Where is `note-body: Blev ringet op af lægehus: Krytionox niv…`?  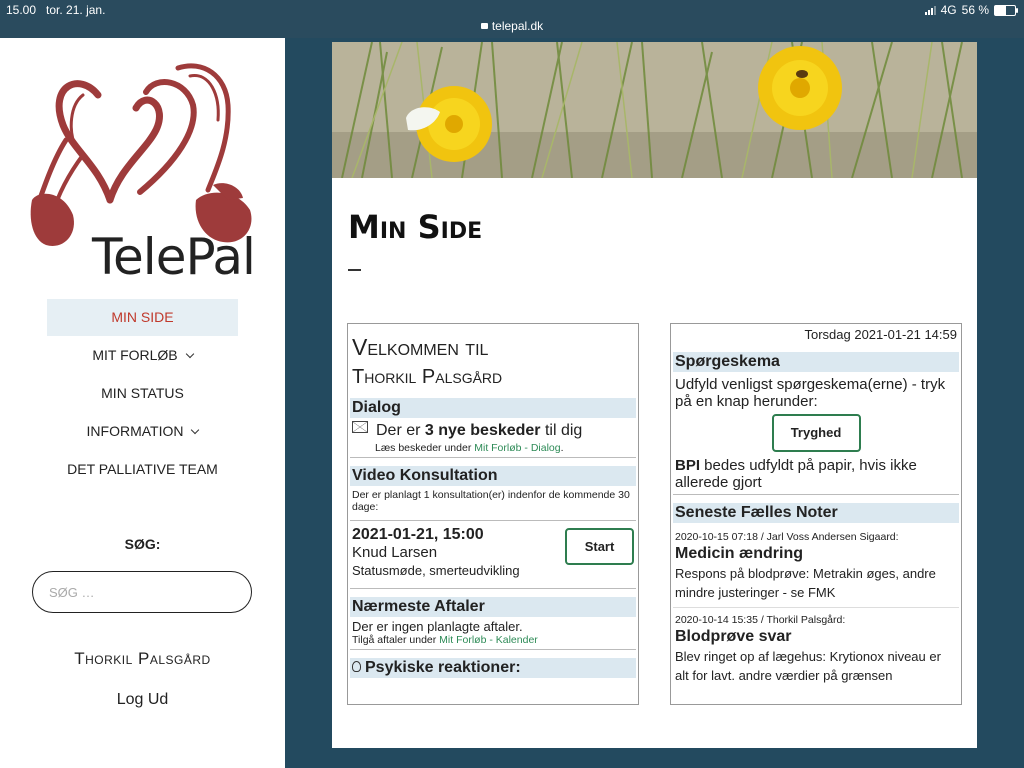 note-body: Blev ringet op af lægehus: Krytionox niv… is located at coordinates (808, 666).